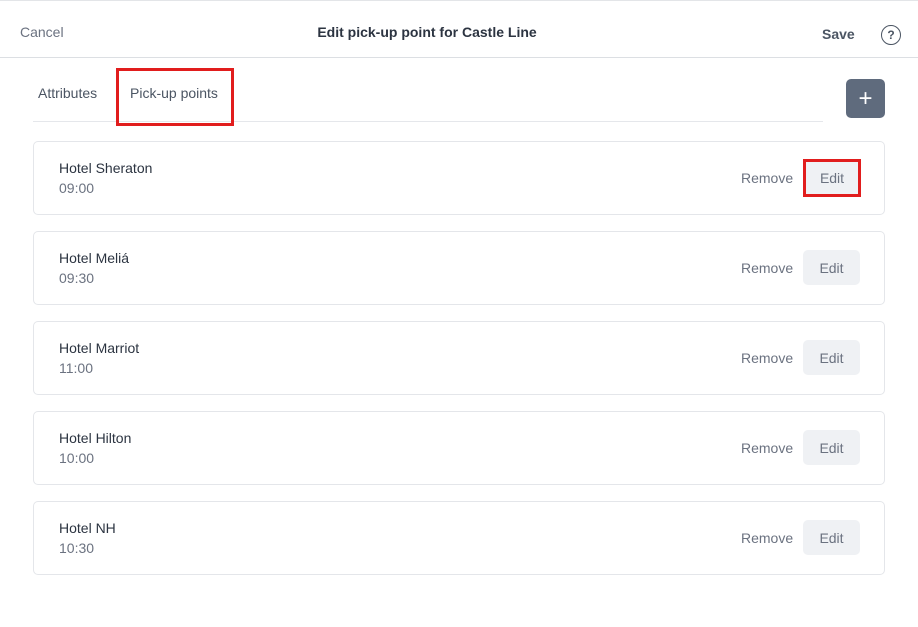  Describe the element at coordinates (459, 178) in the screenshot. I see `pickup-point-card: Hotel Sheraton 09:00 Remove Edit` at that location.